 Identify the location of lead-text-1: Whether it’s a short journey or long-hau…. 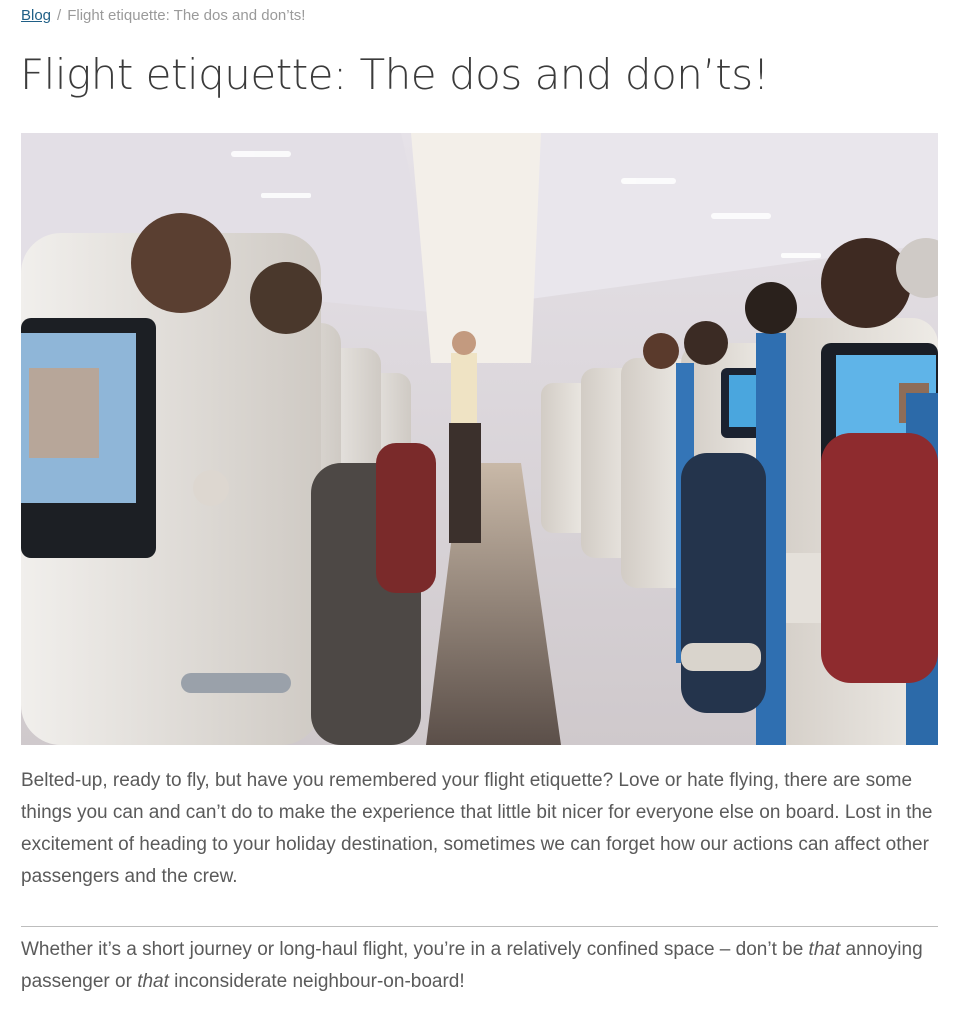
(415, 949).